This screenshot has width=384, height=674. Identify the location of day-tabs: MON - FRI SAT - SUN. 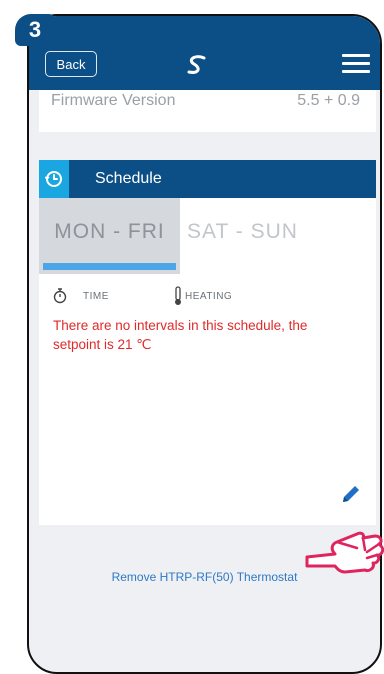
(207, 236).